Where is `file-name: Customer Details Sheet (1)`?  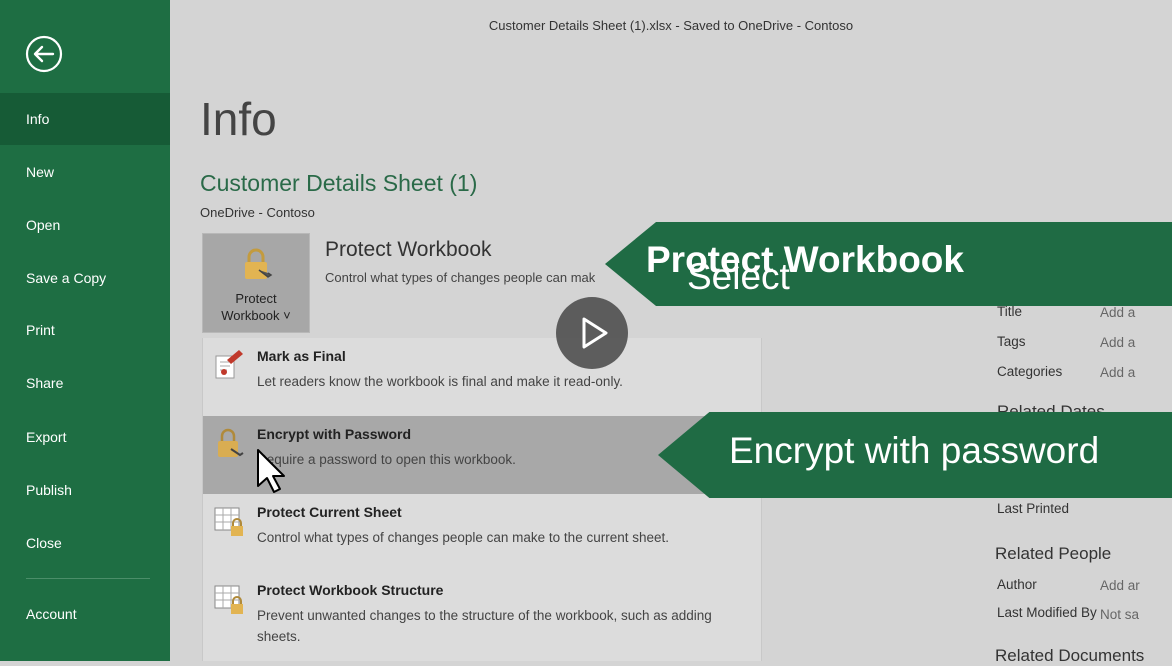
file-name: Customer Details Sheet (1) is located at coordinates (339, 183).